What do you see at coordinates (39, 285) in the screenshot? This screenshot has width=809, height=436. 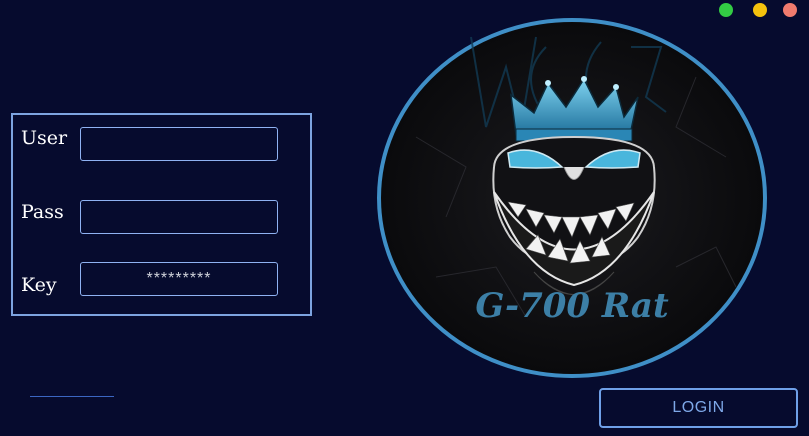 I see `key-label: Key` at bounding box center [39, 285].